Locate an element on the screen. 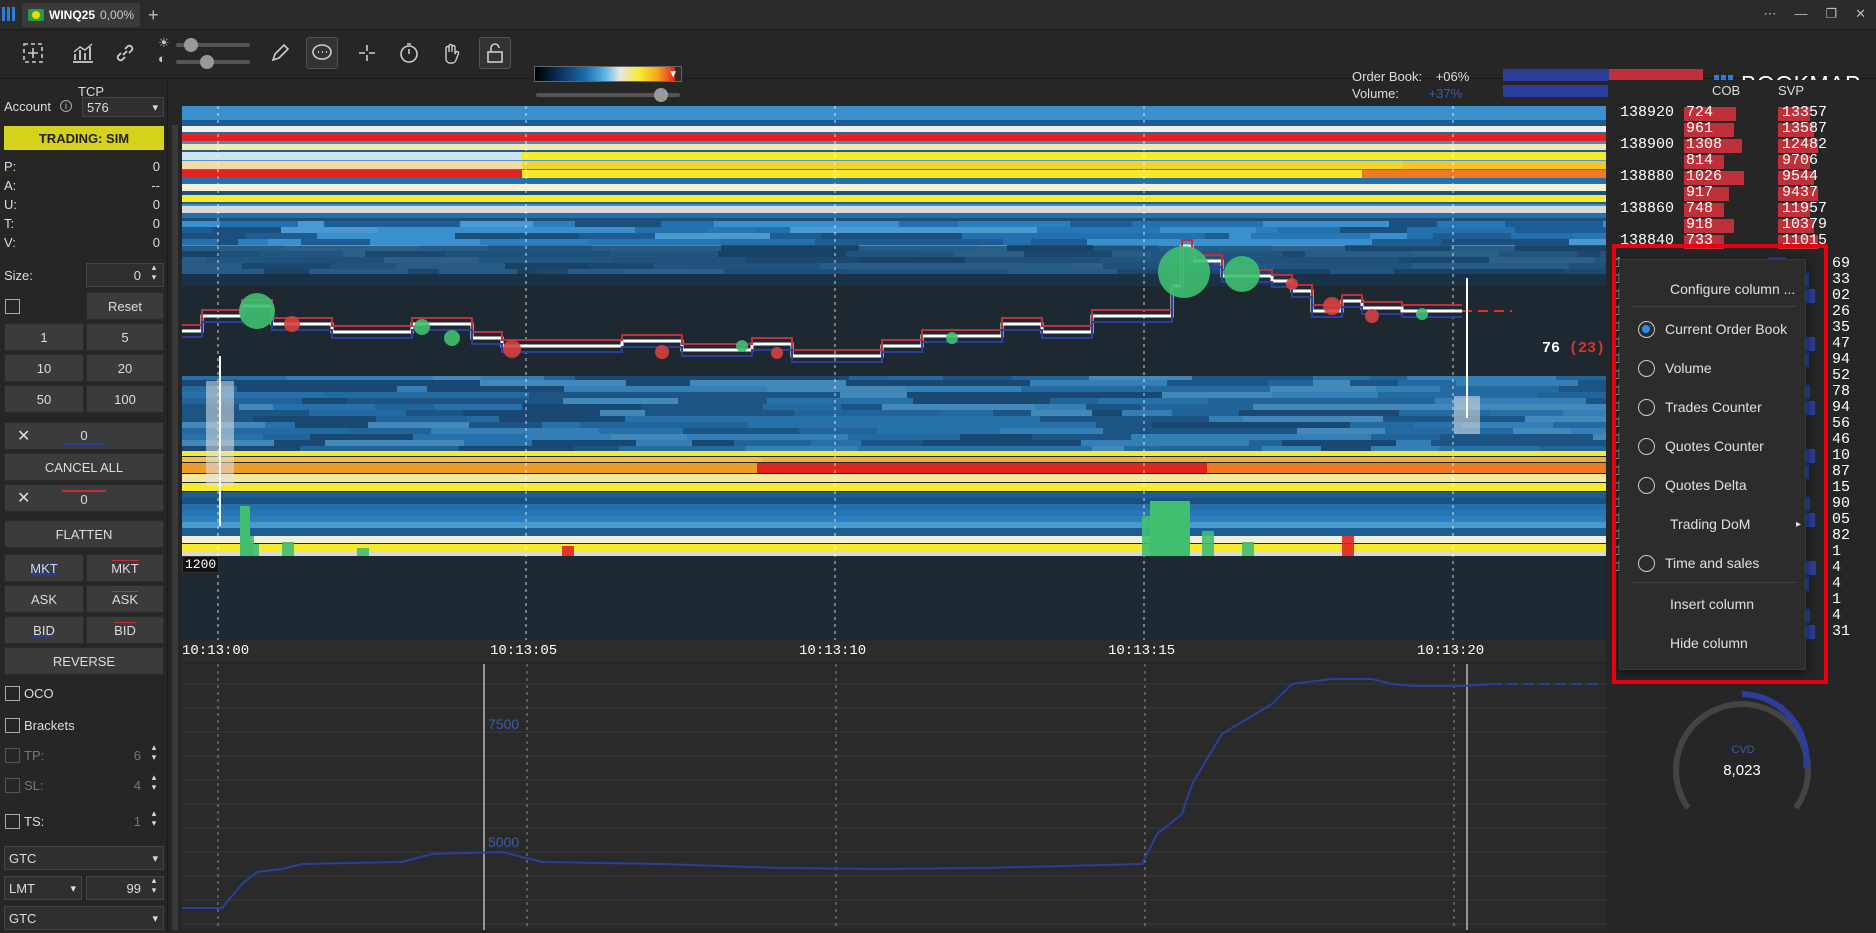  brackets-checkbox is located at coordinates (12, 725).